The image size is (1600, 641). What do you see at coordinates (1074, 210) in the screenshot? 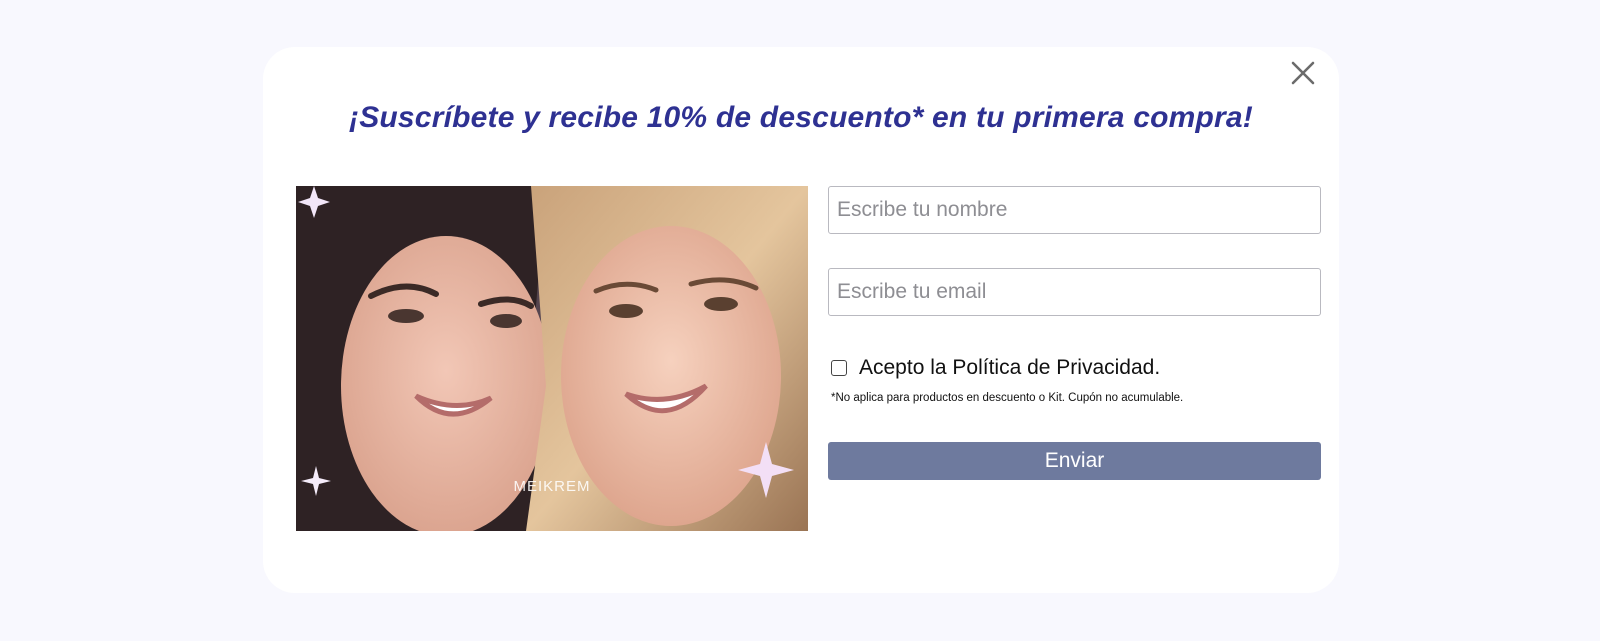
I see `name-input` at bounding box center [1074, 210].